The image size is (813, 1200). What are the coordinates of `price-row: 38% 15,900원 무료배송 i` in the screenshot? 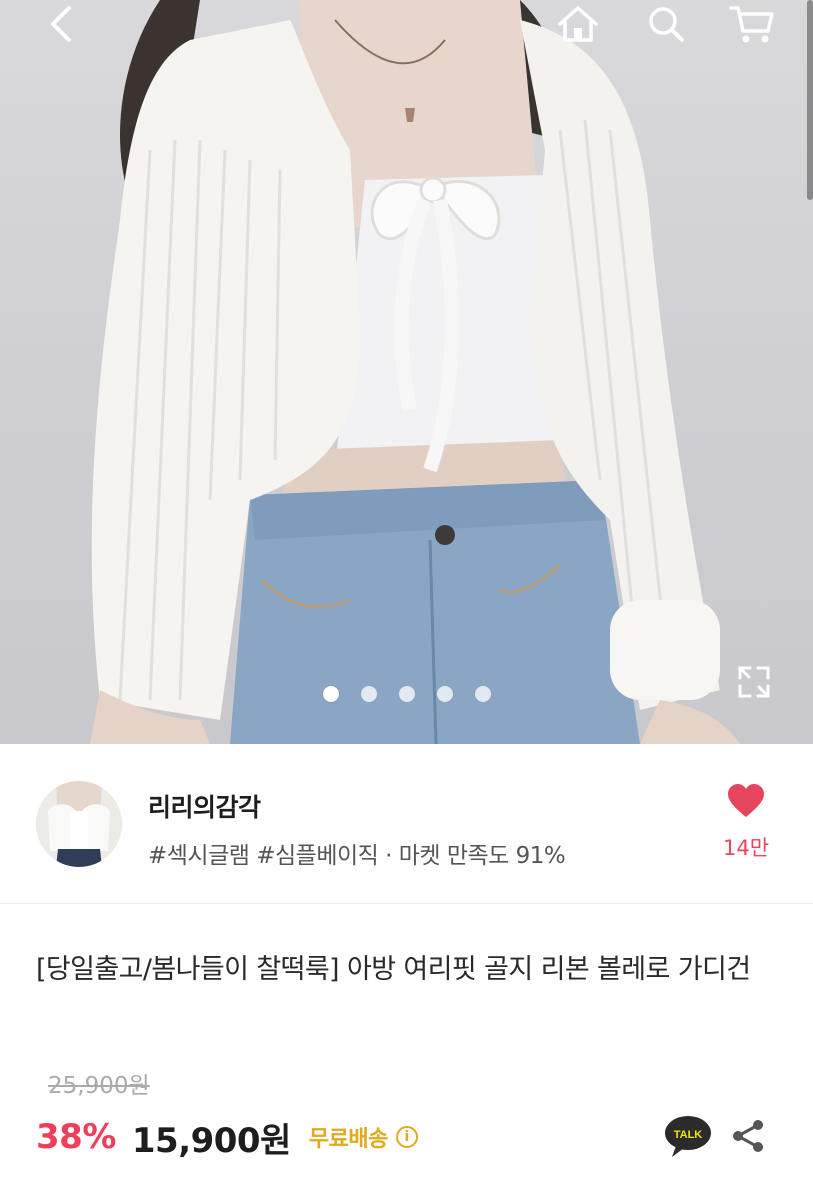 It's located at (227, 1137).